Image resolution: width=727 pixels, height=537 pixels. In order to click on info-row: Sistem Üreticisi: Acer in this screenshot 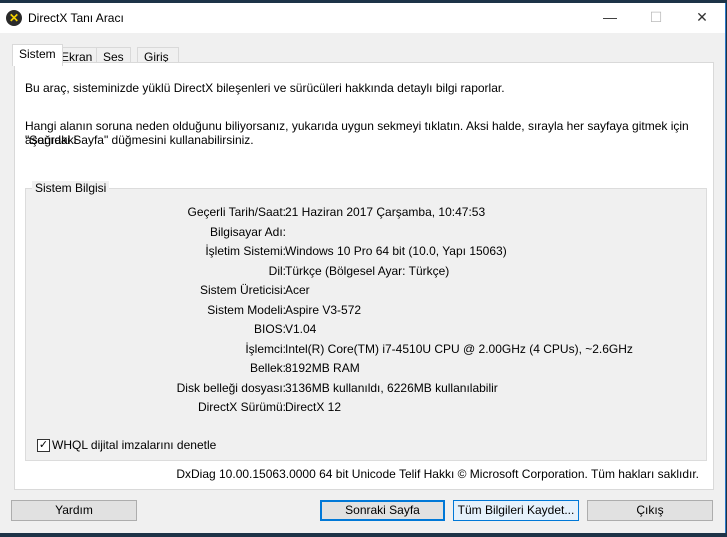, I will do `click(366, 291)`.